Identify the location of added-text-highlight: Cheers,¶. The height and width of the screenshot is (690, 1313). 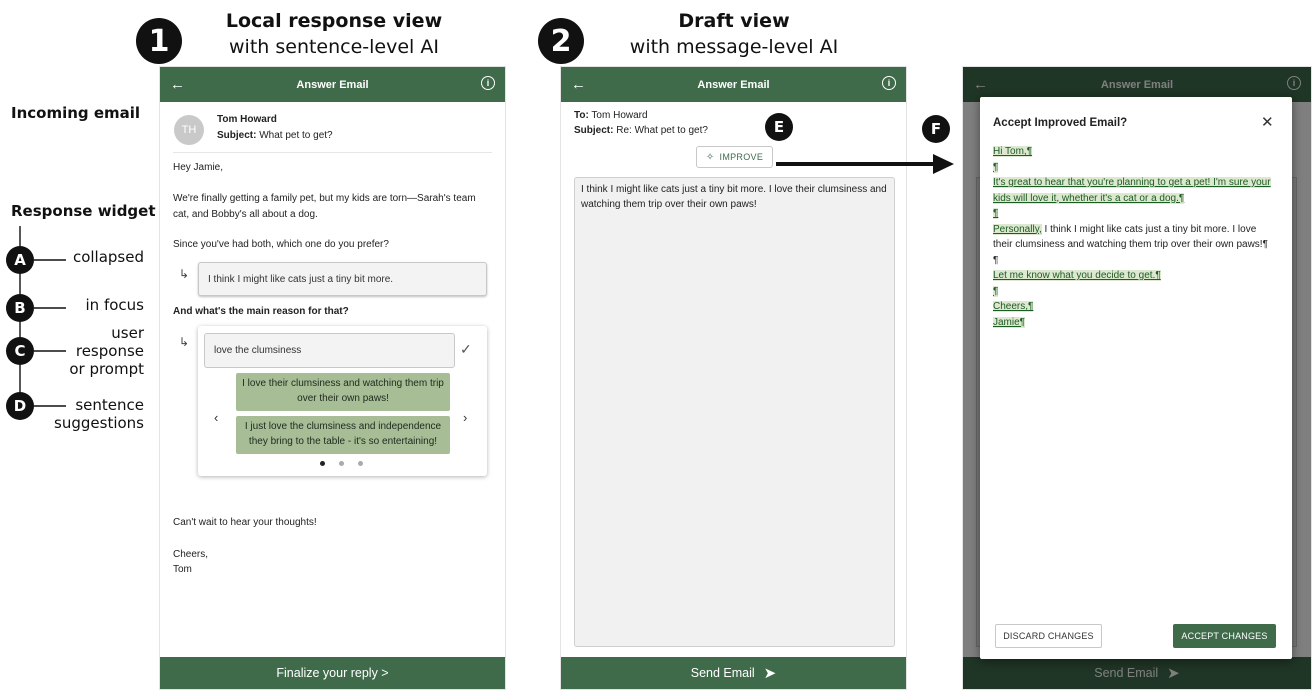
(1013, 306).